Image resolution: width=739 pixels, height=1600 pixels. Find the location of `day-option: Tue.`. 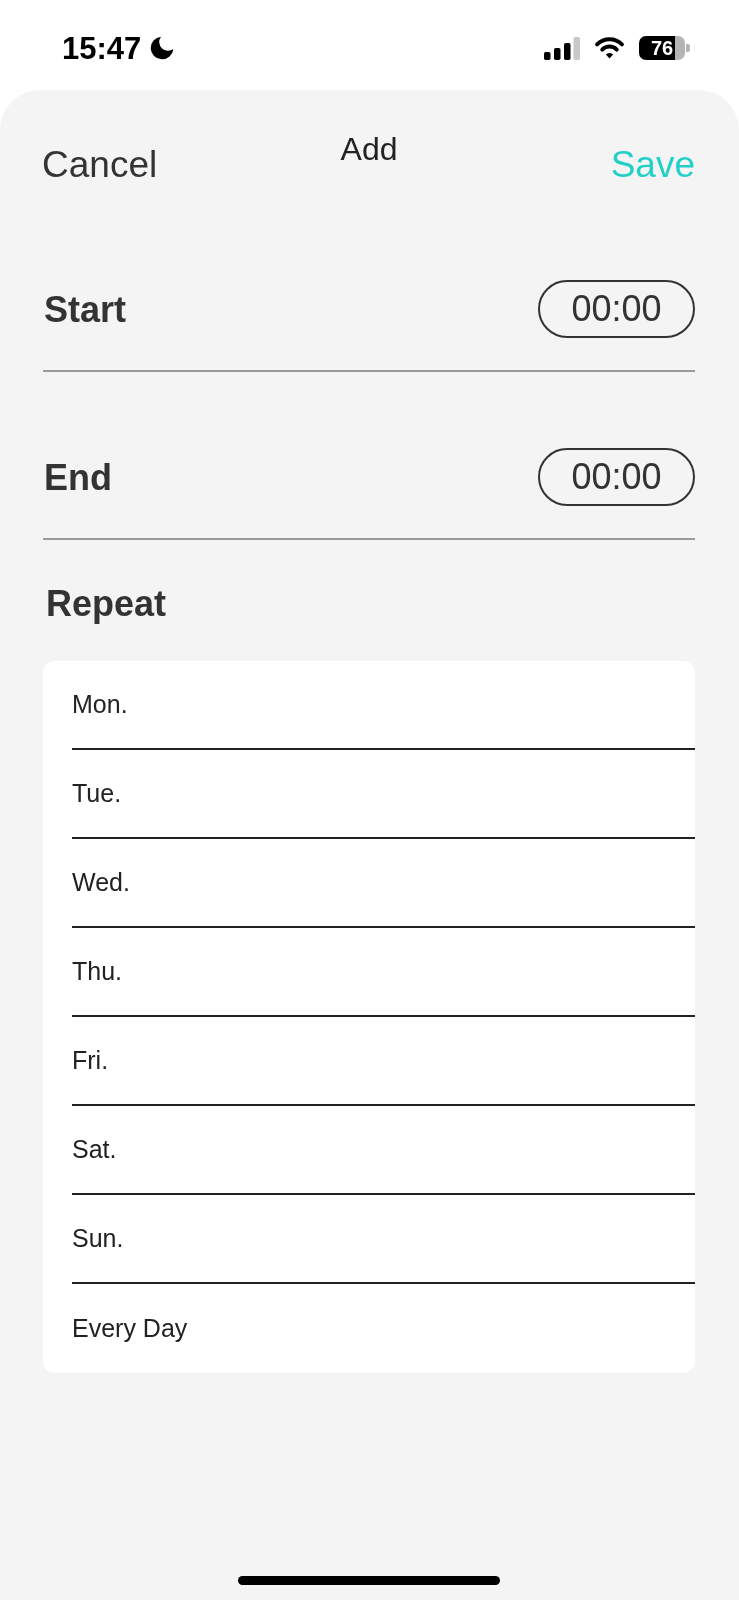

day-option: Tue. is located at coordinates (383, 794).